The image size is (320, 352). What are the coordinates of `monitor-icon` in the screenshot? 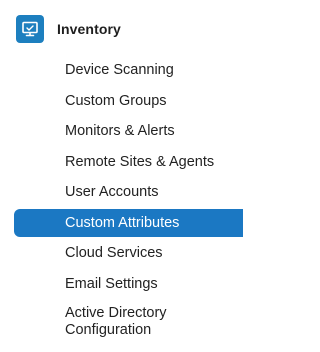 It's located at (30, 29).